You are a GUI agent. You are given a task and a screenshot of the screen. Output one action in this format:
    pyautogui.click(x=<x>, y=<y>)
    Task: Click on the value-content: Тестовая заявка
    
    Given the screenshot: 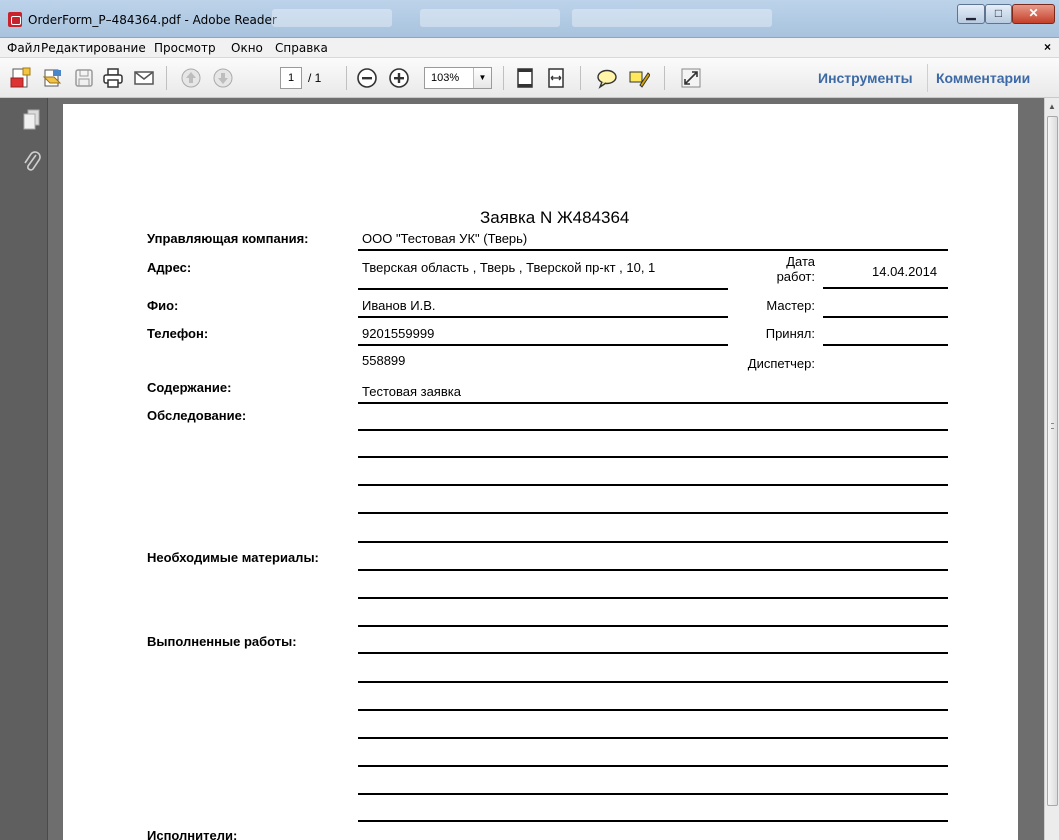 What is the action you would take?
    pyautogui.click(x=411, y=391)
    